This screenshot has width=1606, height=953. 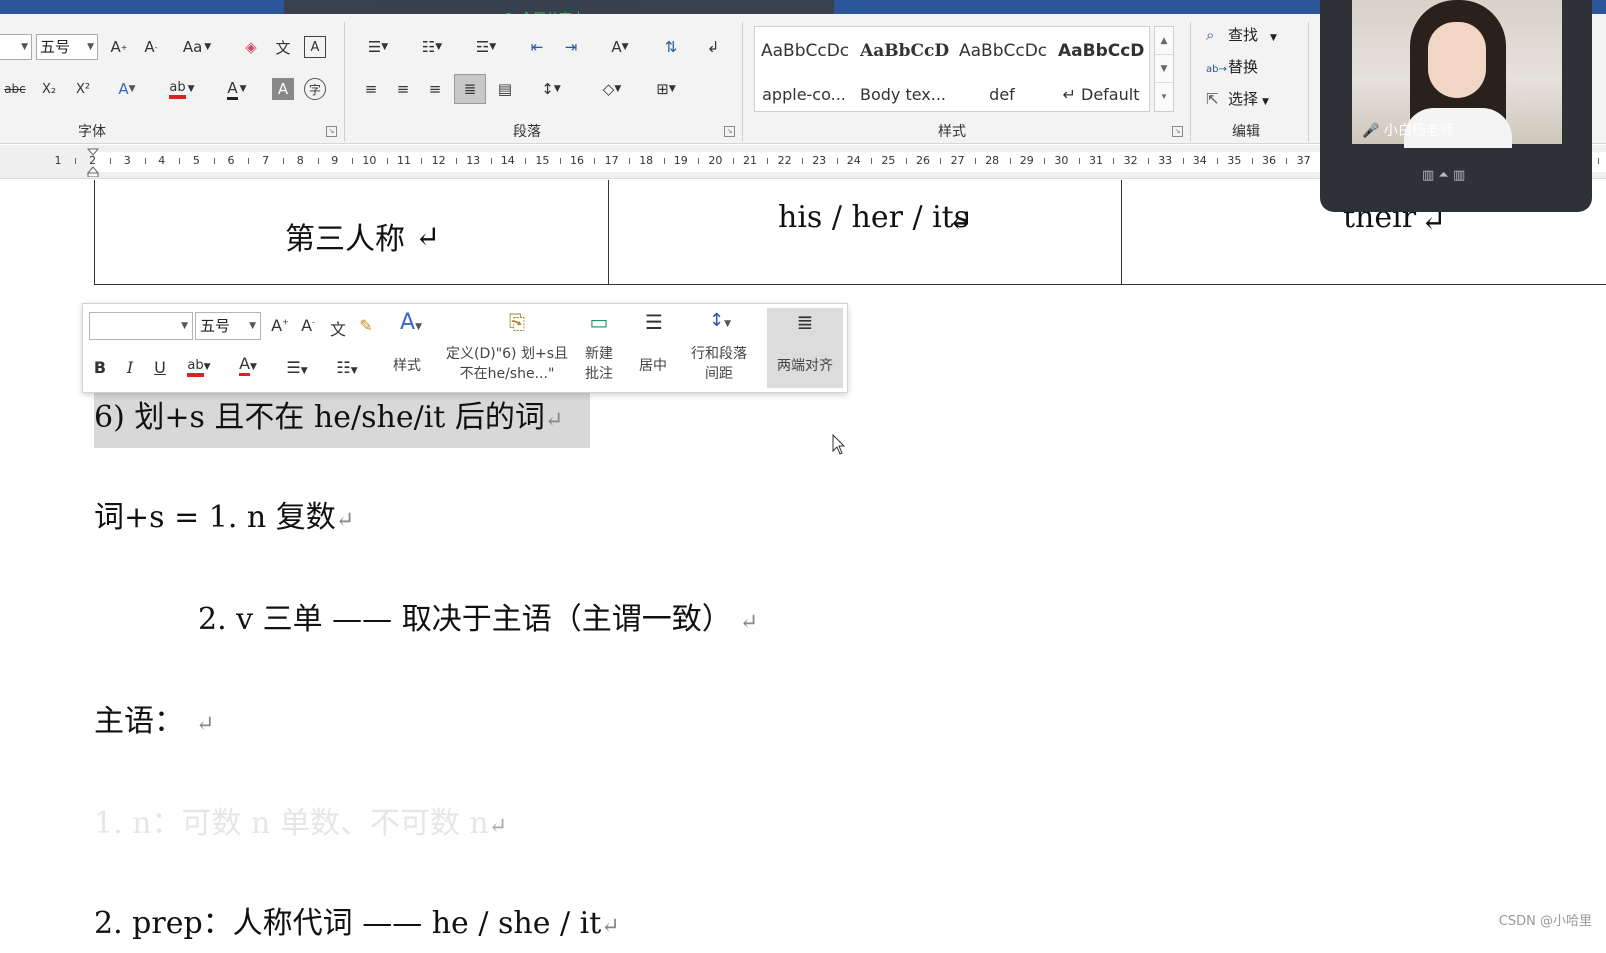 I want to click on line-spacing-button: 行和段落 间距, so click(x=719, y=364).